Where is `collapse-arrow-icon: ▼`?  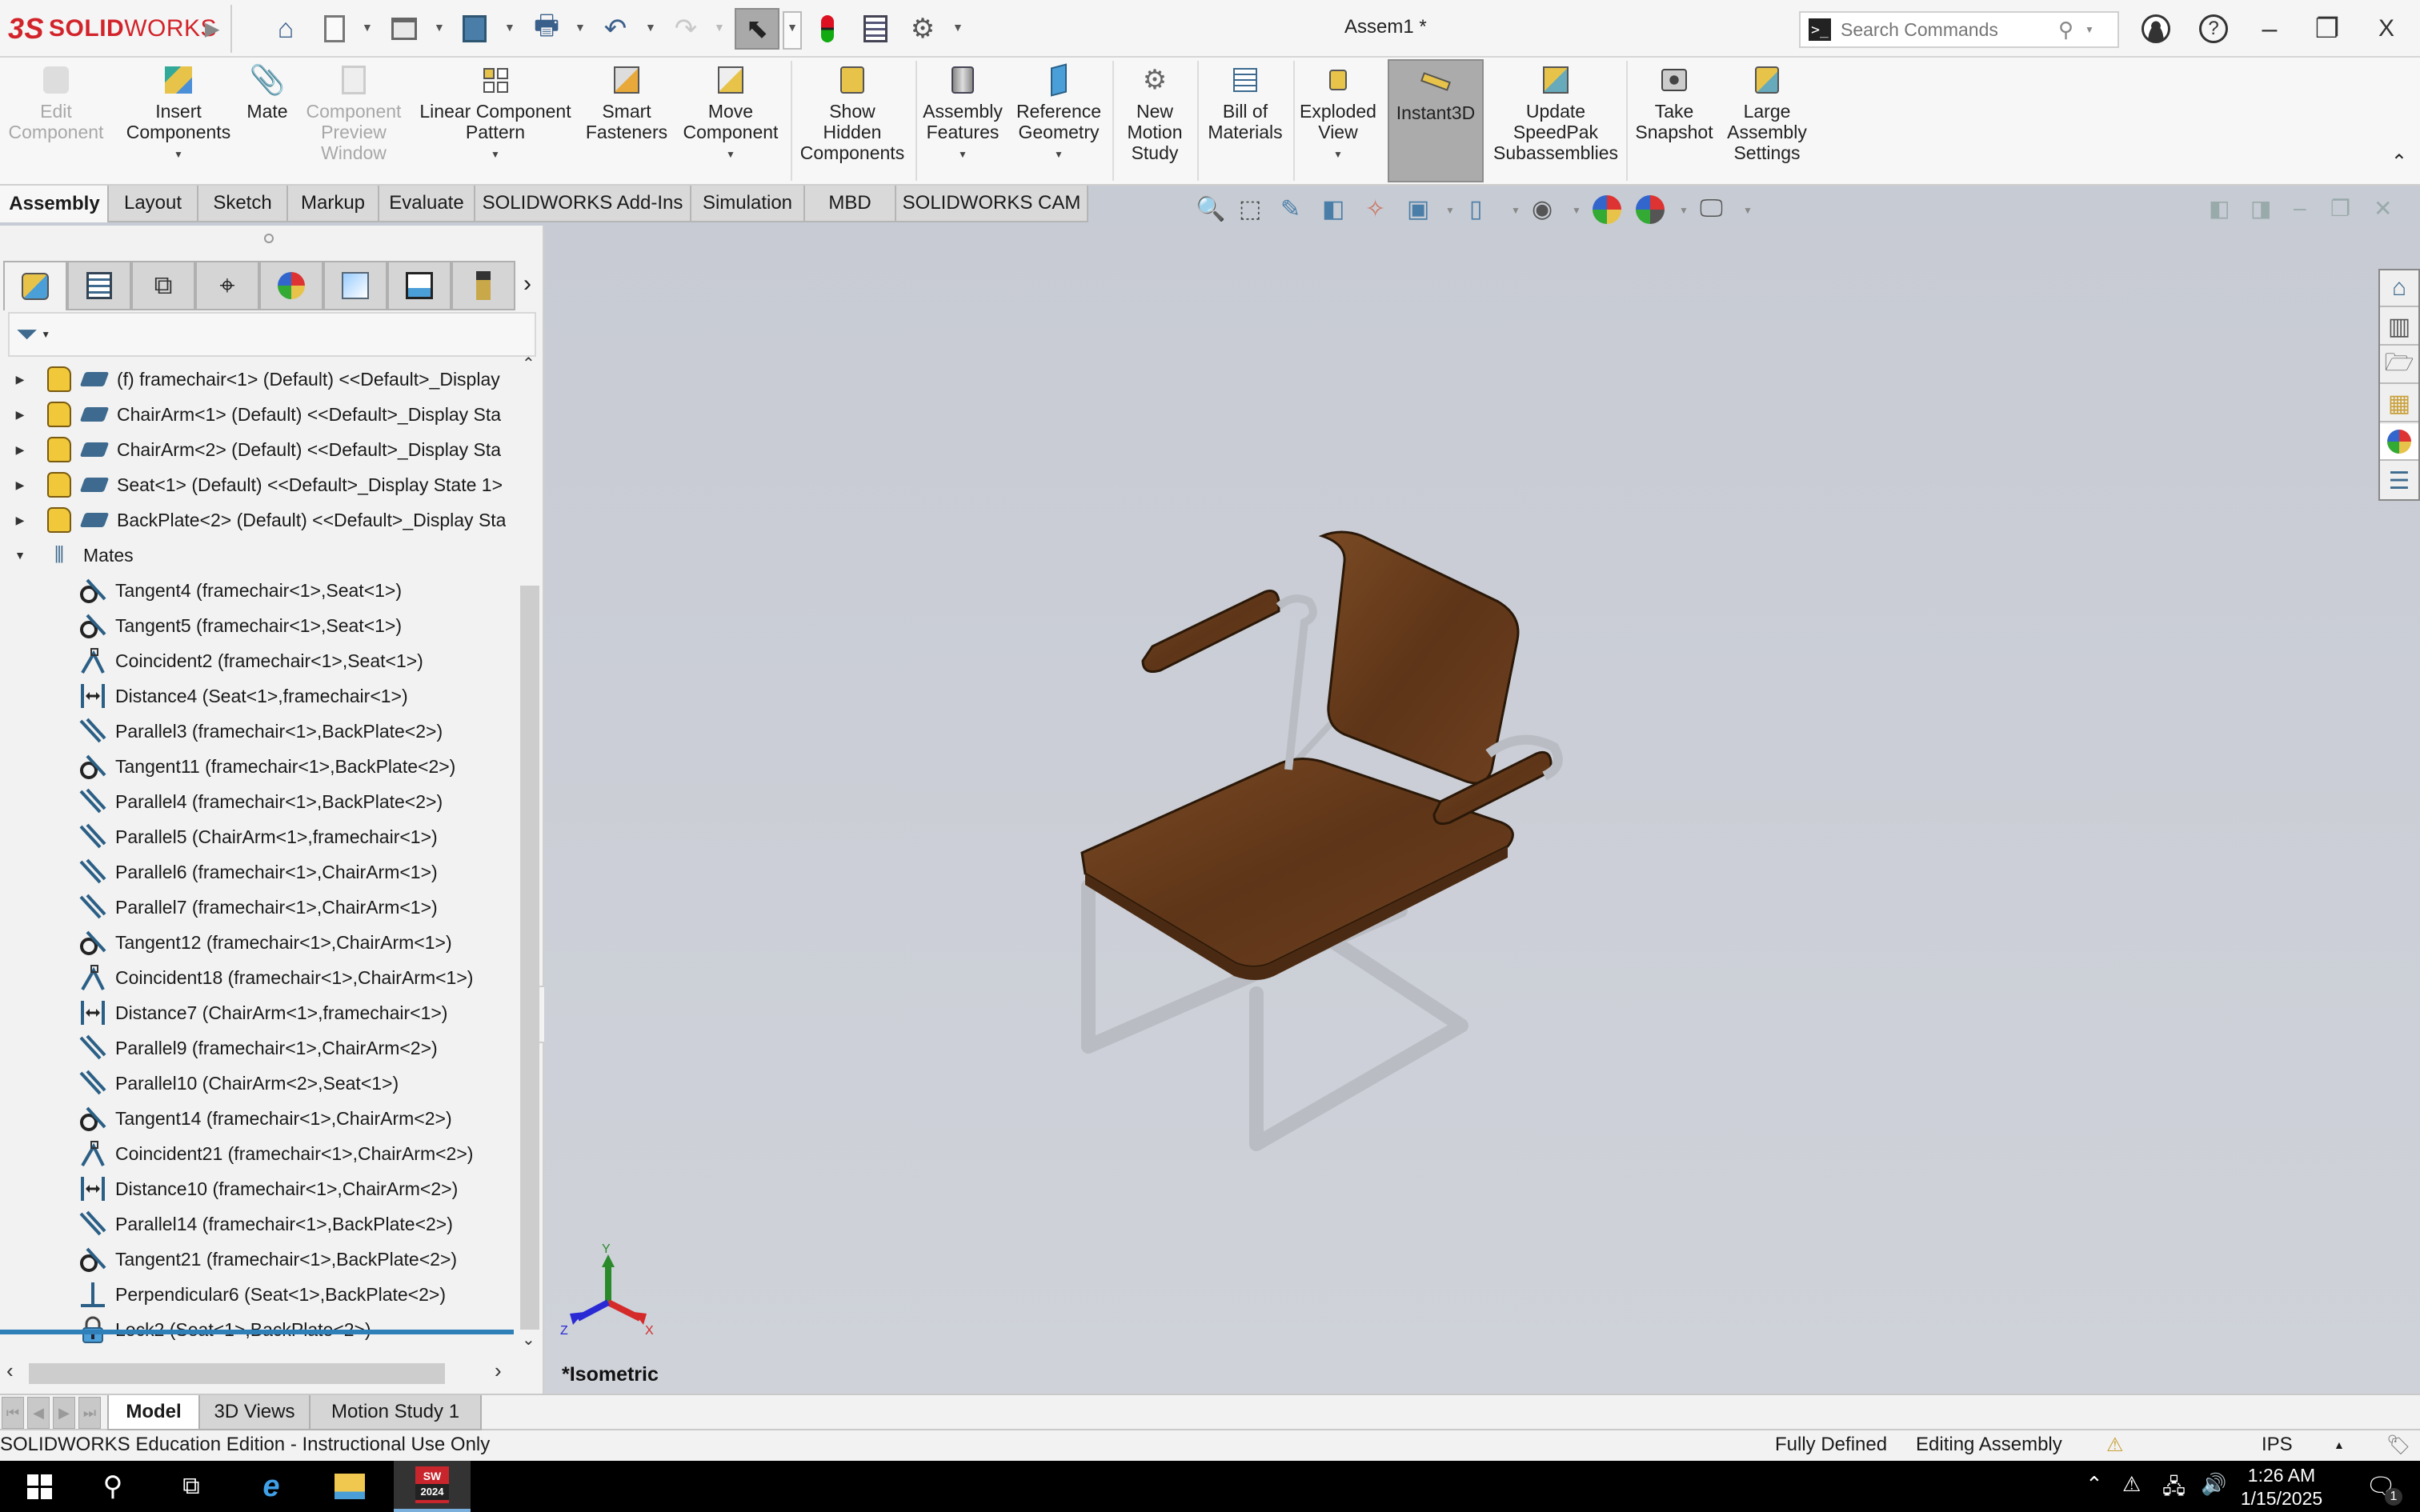 collapse-arrow-icon: ▼ is located at coordinates (20, 555).